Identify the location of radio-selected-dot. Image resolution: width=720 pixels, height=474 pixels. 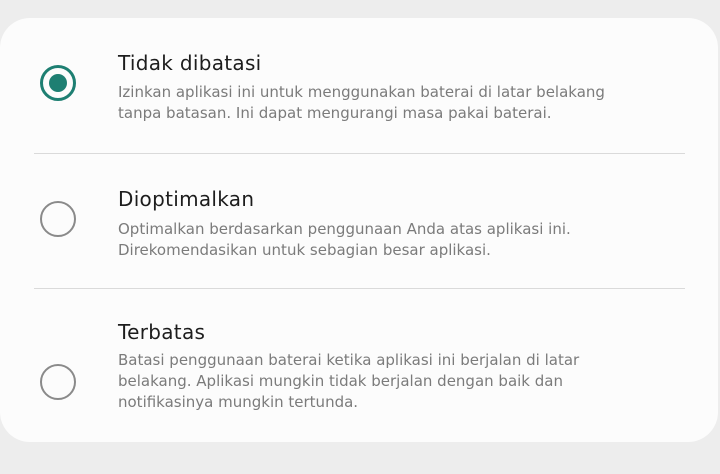
(58, 83).